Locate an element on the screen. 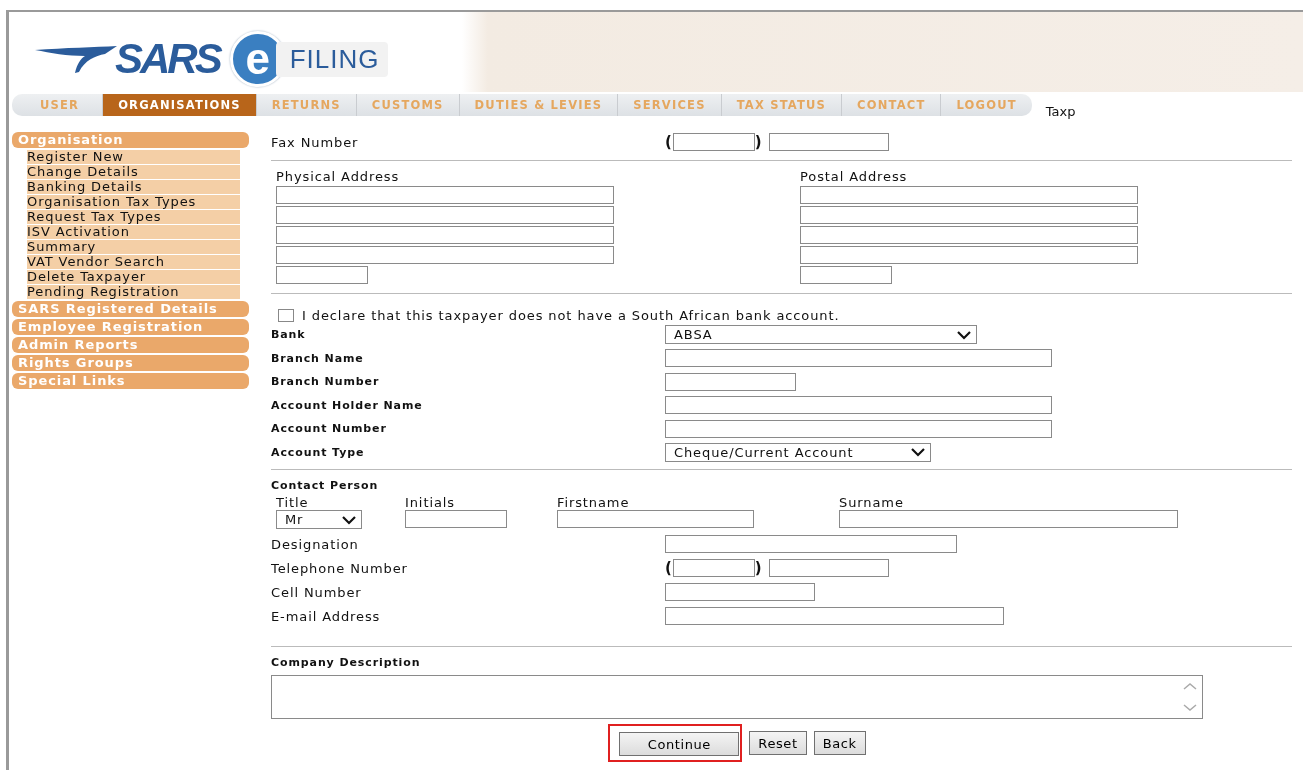 The image size is (1303, 774). description-field is located at coordinates (737, 697).